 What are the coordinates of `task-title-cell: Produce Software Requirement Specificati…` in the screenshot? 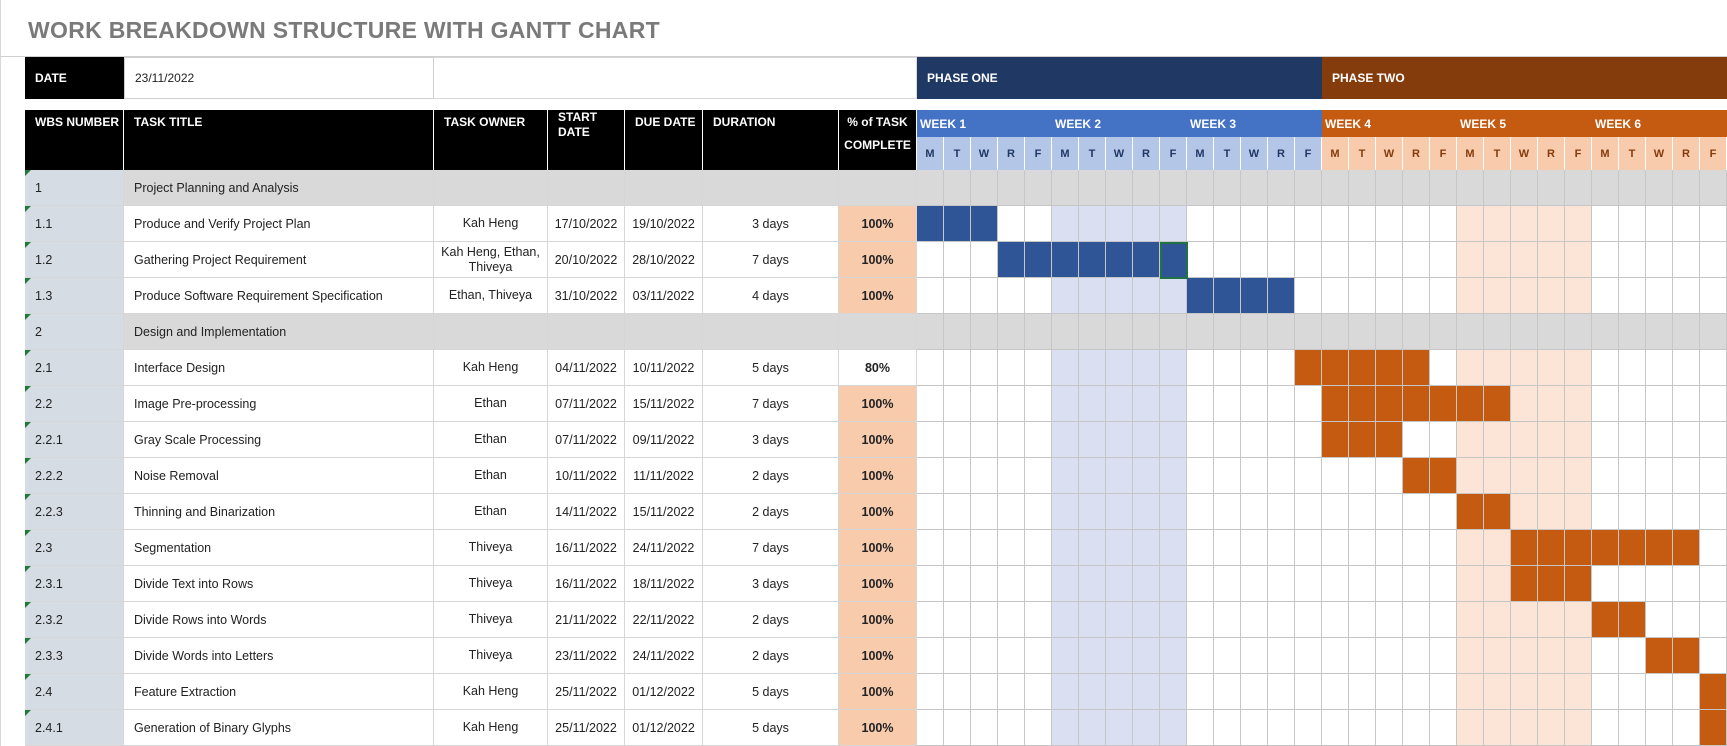 It's located at (279, 296).